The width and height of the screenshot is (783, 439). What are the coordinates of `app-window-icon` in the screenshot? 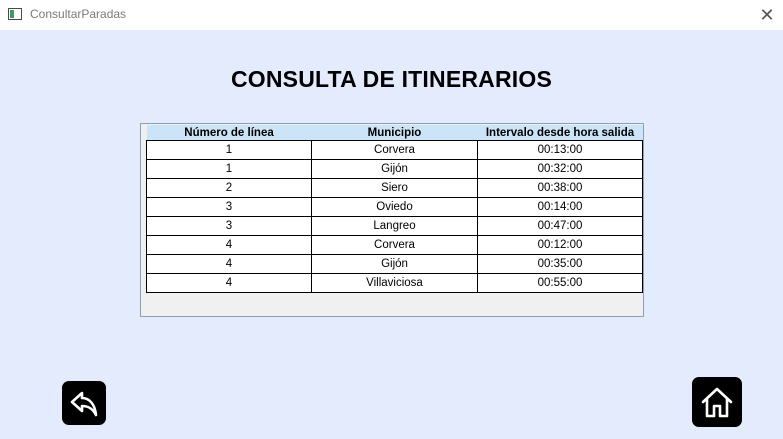 It's located at (15, 14).